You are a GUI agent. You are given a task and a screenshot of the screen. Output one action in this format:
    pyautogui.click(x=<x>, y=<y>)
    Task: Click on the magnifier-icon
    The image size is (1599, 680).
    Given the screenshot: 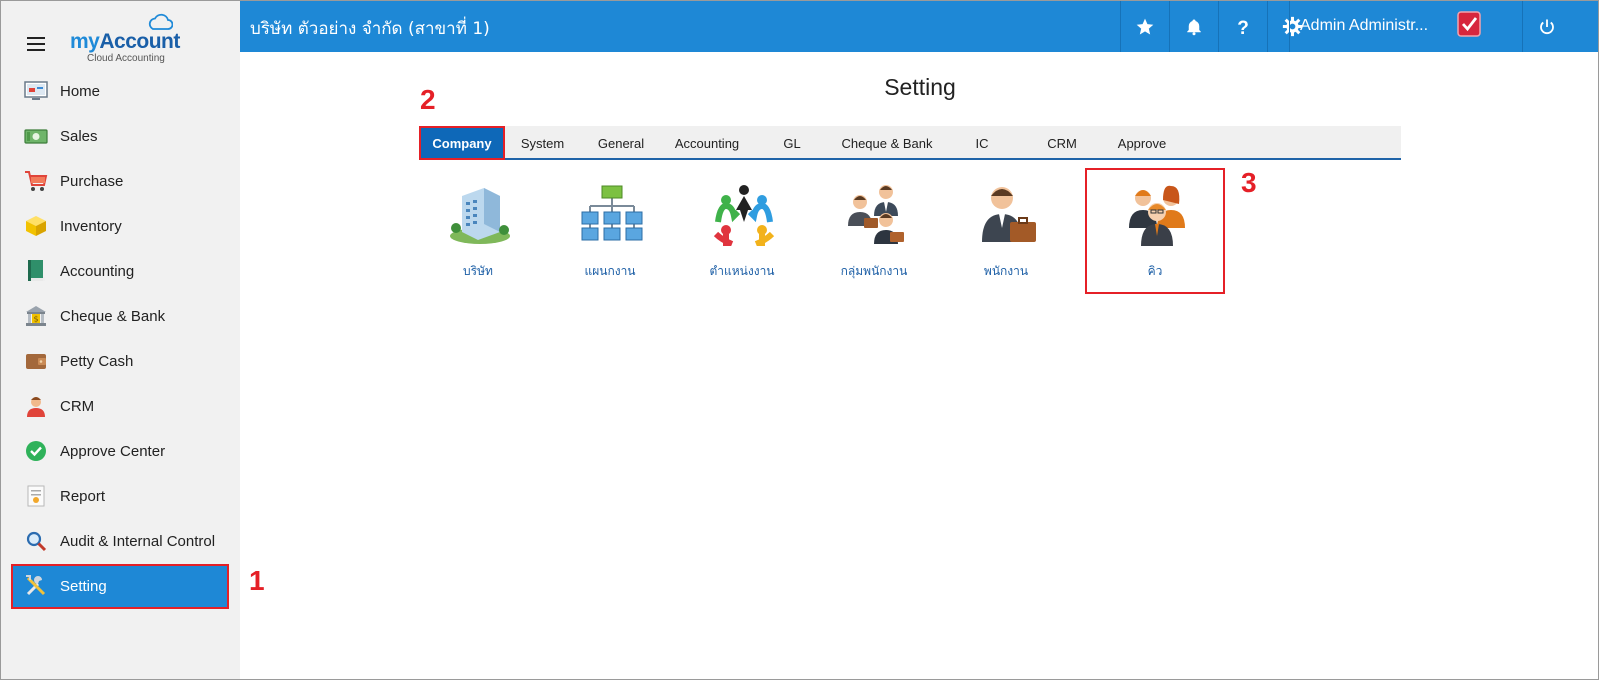 What is the action you would take?
    pyautogui.click(x=36, y=541)
    